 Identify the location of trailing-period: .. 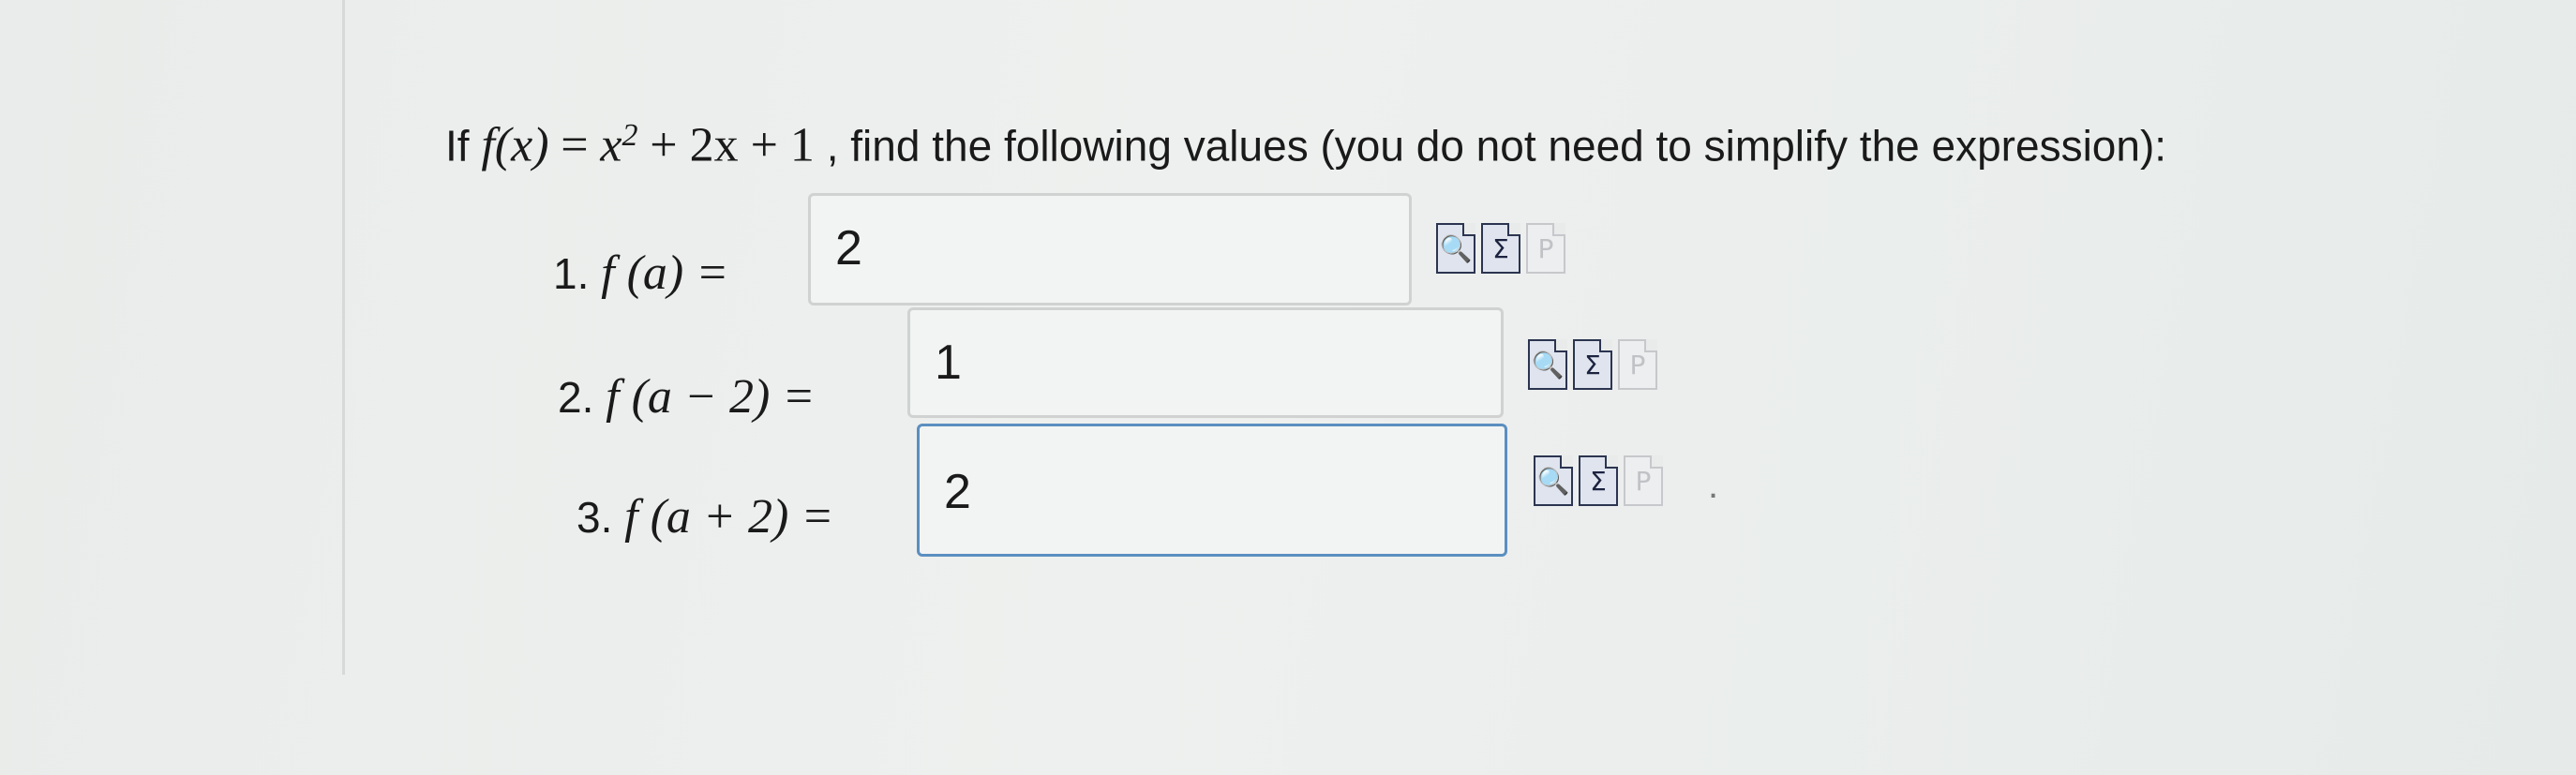
(1714, 486).